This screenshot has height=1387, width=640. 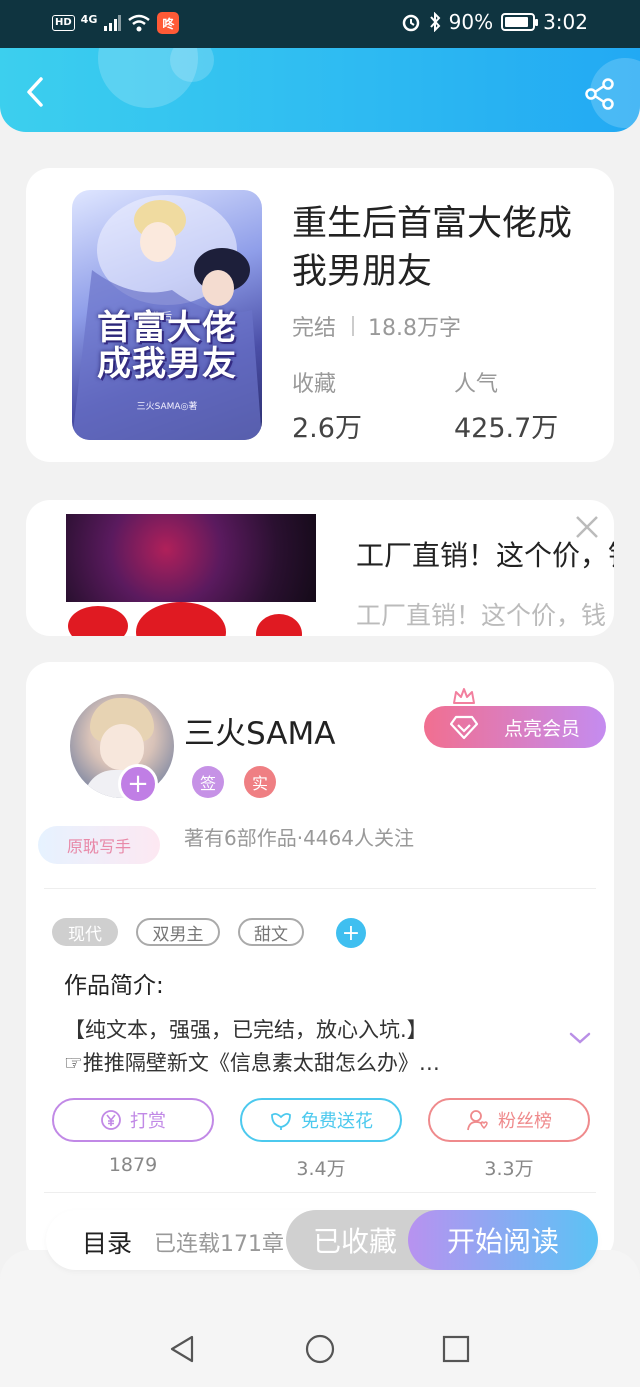 I want to click on verified-badge: 实, so click(x=260, y=782).